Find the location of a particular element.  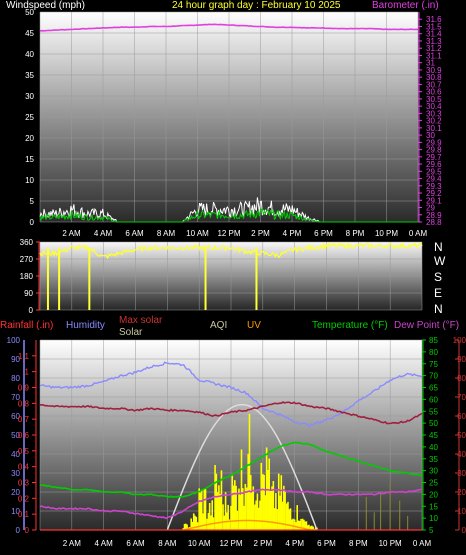

temp-tick-label: 45 is located at coordinates (433, 435).